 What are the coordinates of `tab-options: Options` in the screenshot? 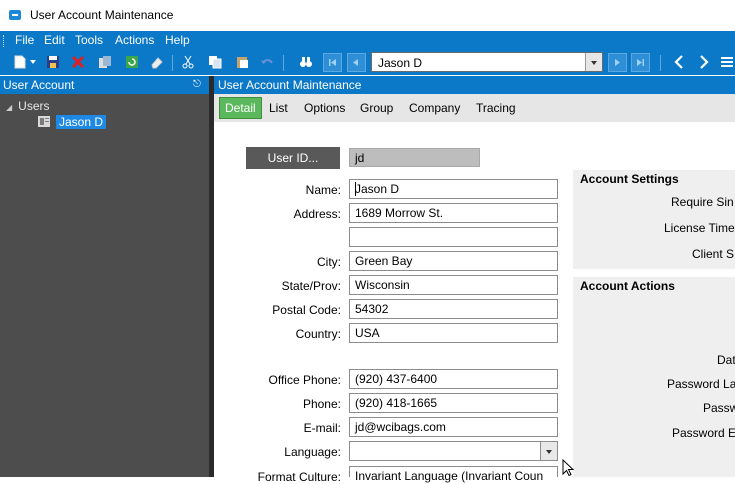 It's located at (324, 108).